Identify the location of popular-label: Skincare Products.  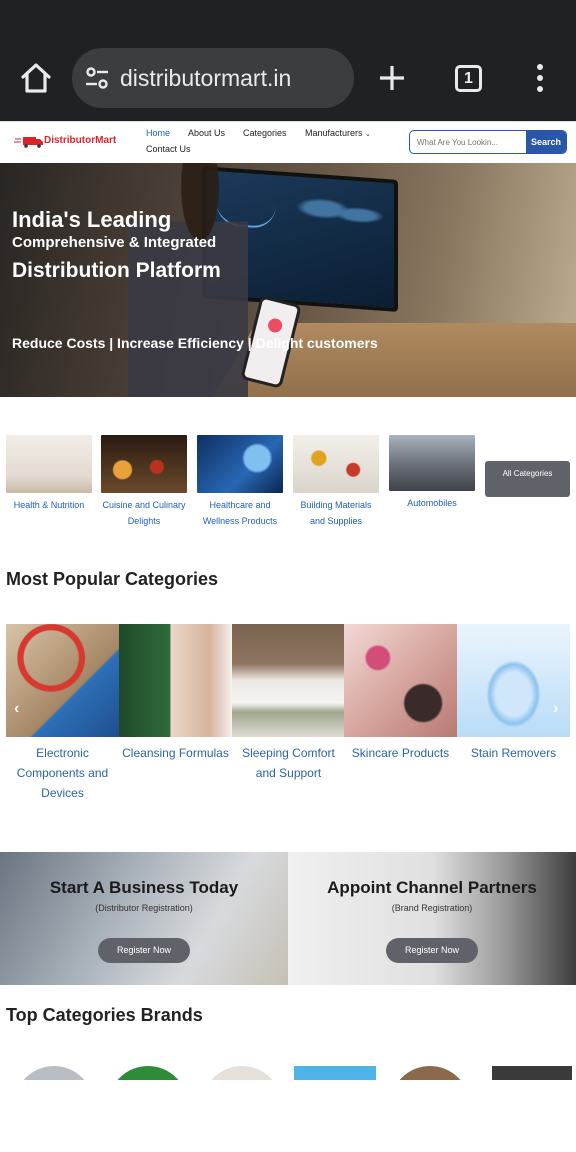
(400, 753).